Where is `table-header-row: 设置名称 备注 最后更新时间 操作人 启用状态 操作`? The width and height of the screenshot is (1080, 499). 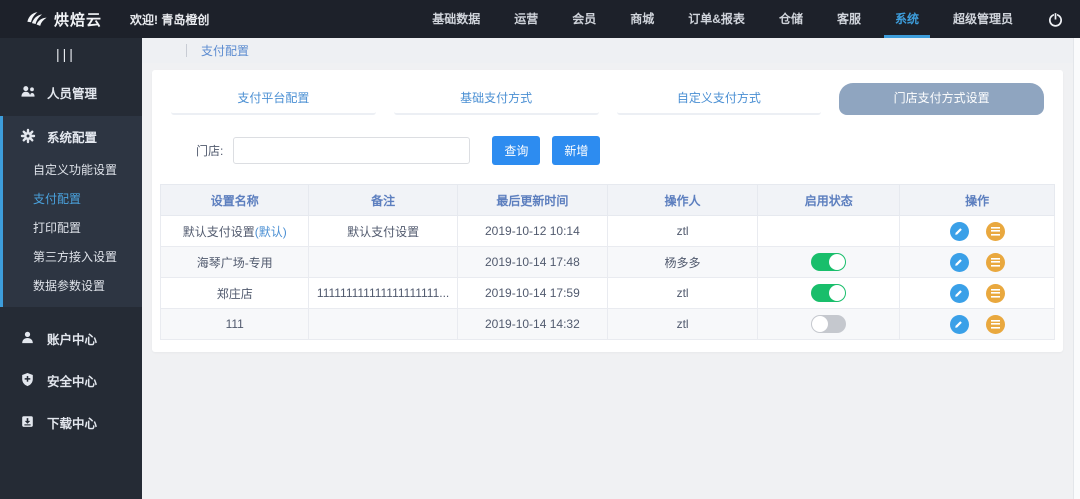
table-header-row: 设置名称 备注 最后更新时间 操作人 启用状态 操作 is located at coordinates (607, 200).